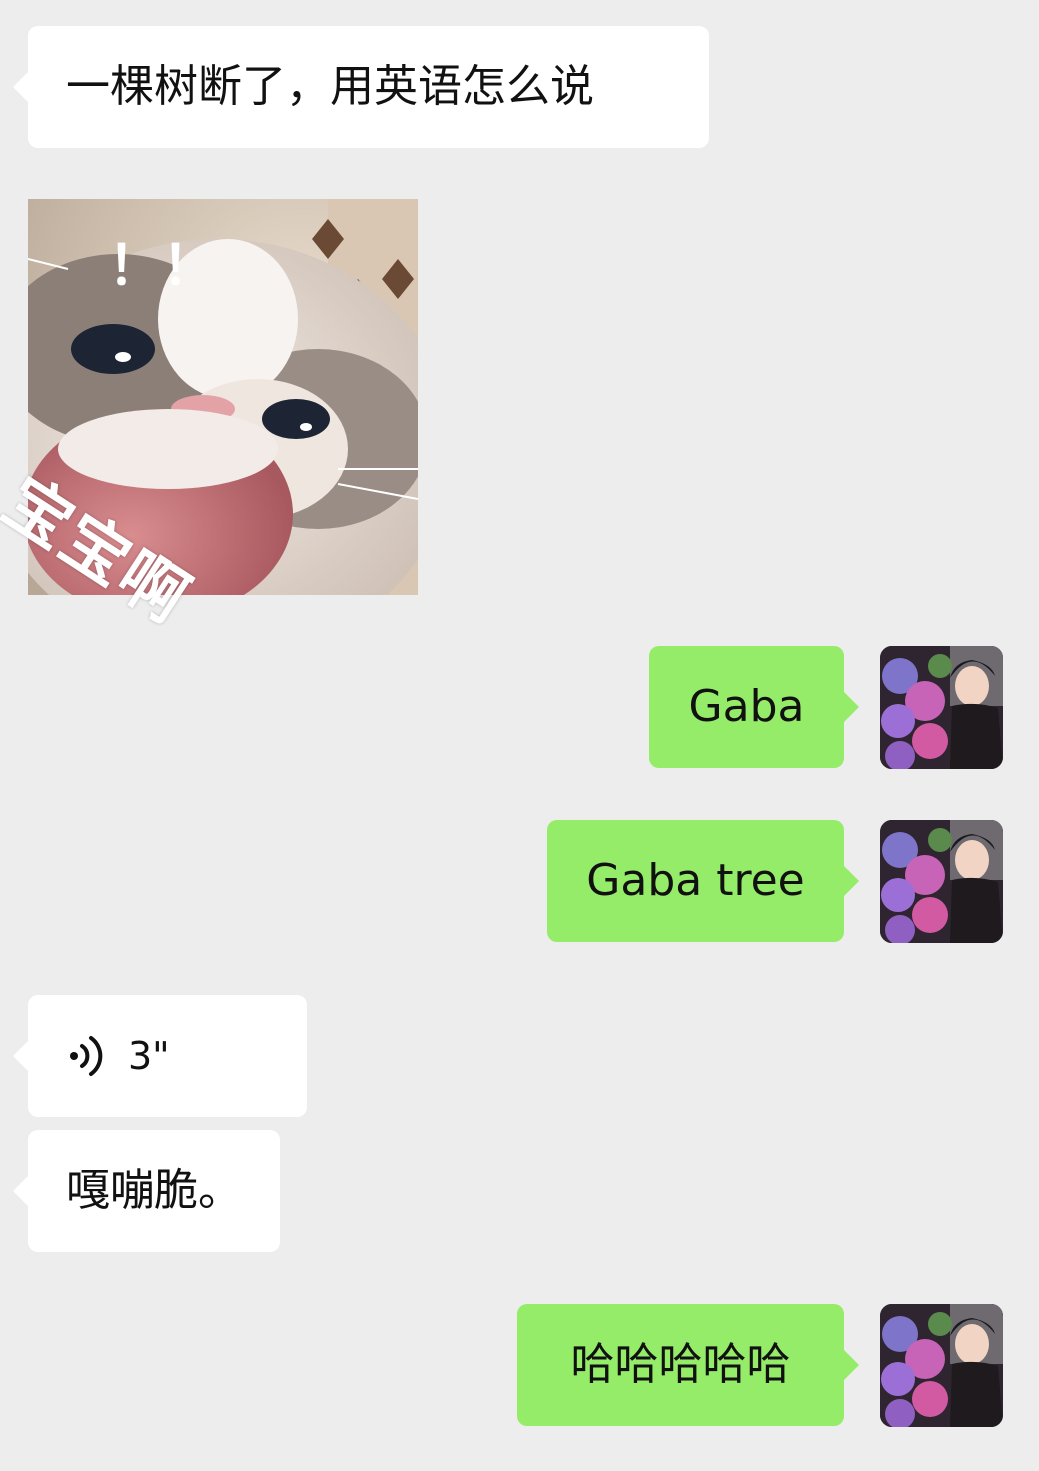 The image size is (1039, 1471). Describe the element at coordinates (695, 880) in the screenshot. I see `message-text: Gaba tree` at that location.